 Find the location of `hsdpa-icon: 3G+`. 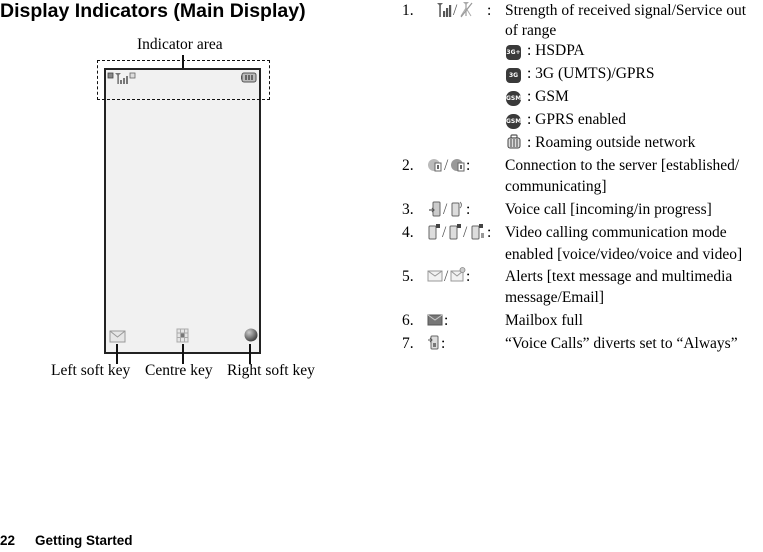

hsdpa-icon: 3G+ is located at coordinates (513, 52).